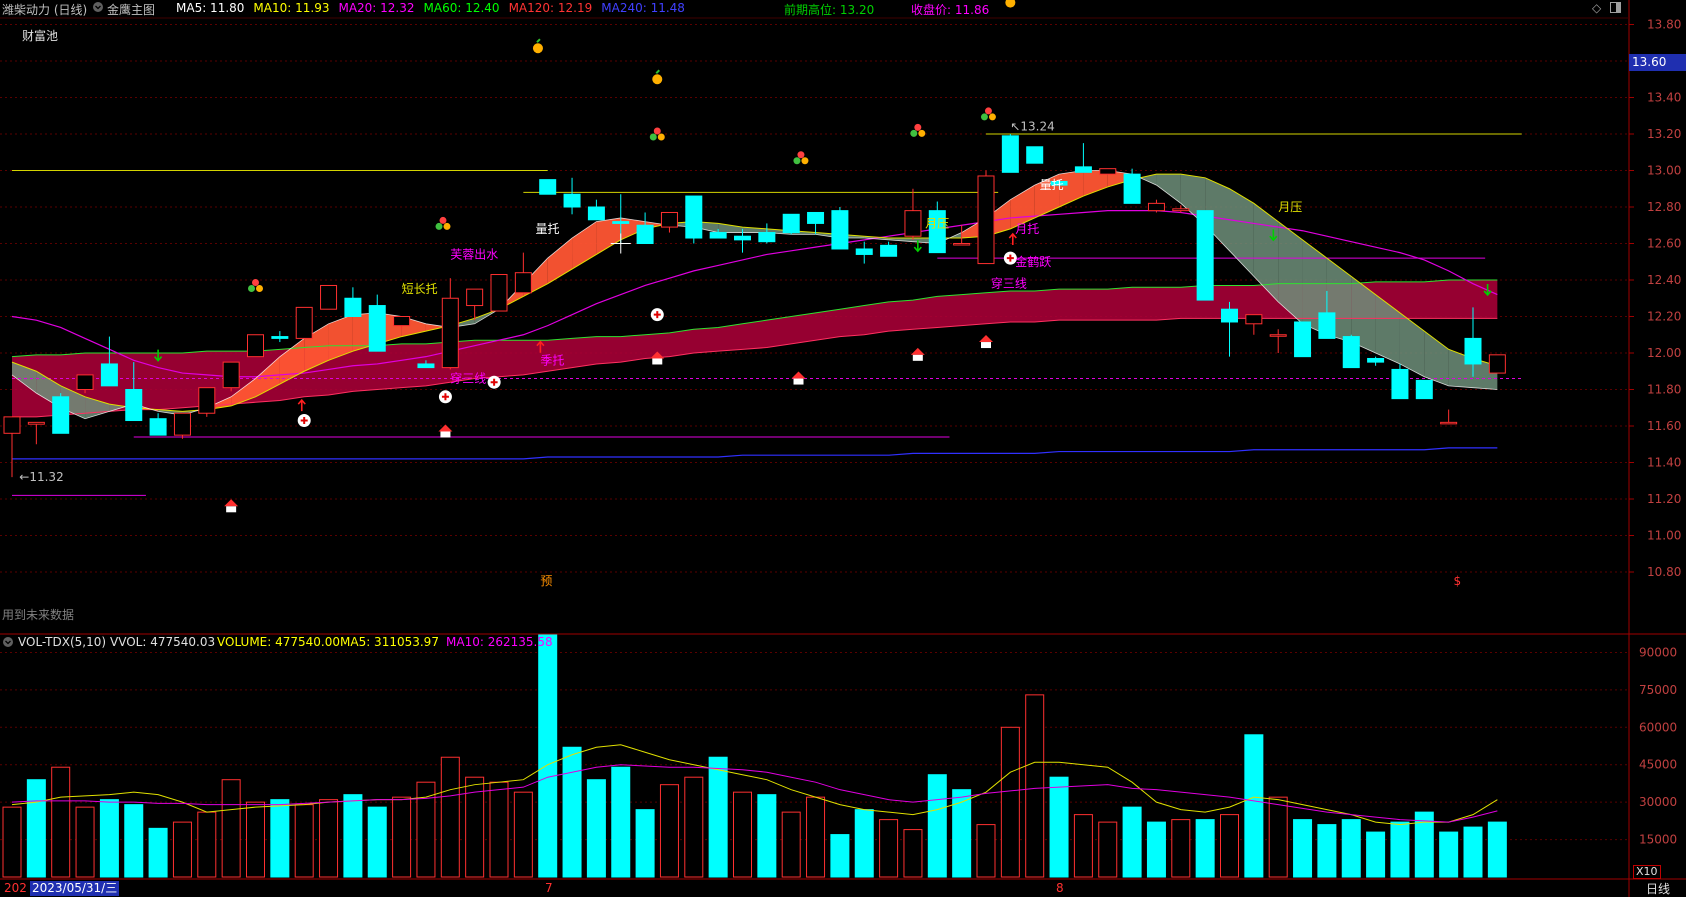 This screenshot has height=897, width=1686. I want to click on house-roof, so click(798, 375).